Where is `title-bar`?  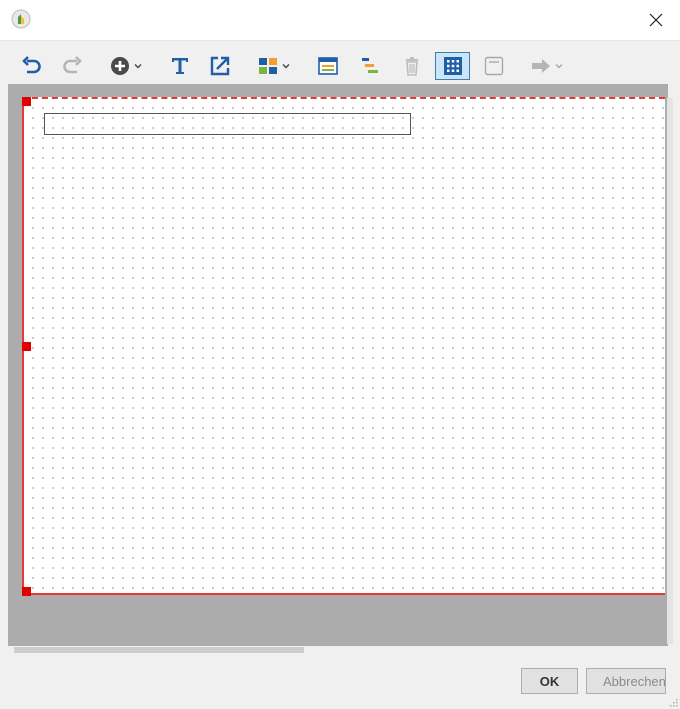 title-bar is located at coordinates (340, 20).